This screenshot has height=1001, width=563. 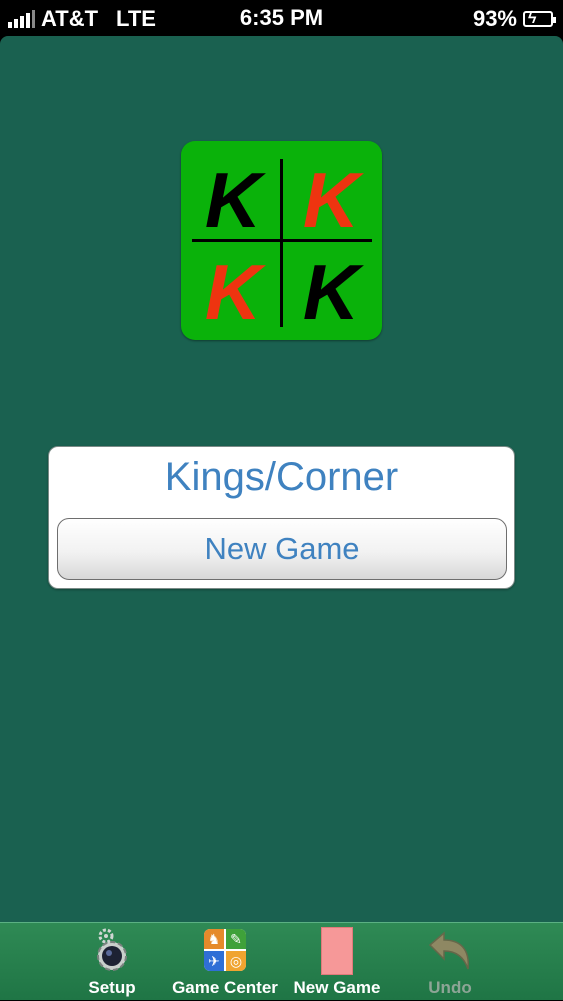 I want to click on toolbar-label-new-game: New Game, so click(x=337, y=987).